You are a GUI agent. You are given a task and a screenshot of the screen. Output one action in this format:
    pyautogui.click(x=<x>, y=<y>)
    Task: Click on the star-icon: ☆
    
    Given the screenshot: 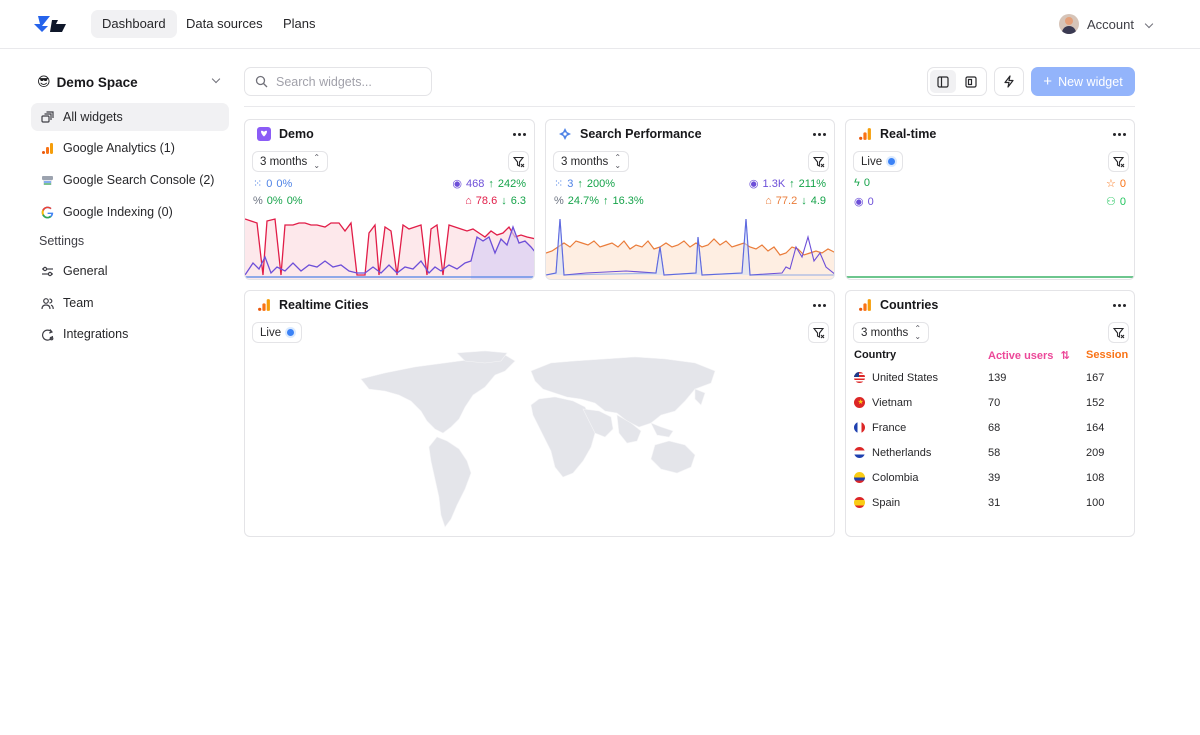 What is the action you would take?
    pyautogui.click(x=1111, y=184)
    